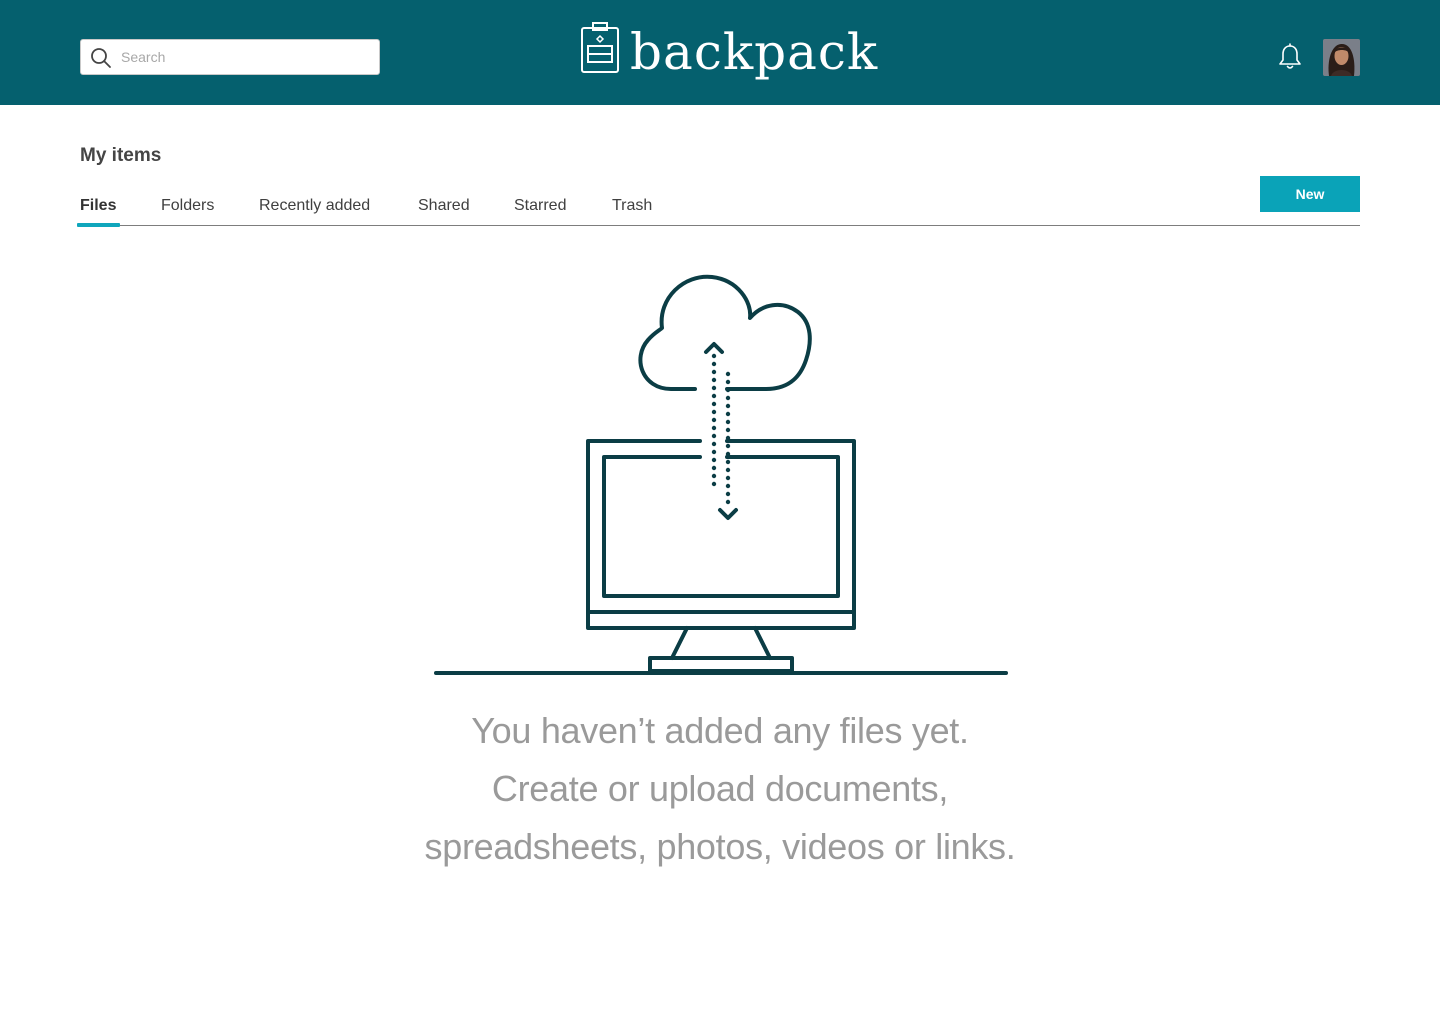 The image size is (1440, 1024). I want to click on top-bar: backpack, so click(720, 52).